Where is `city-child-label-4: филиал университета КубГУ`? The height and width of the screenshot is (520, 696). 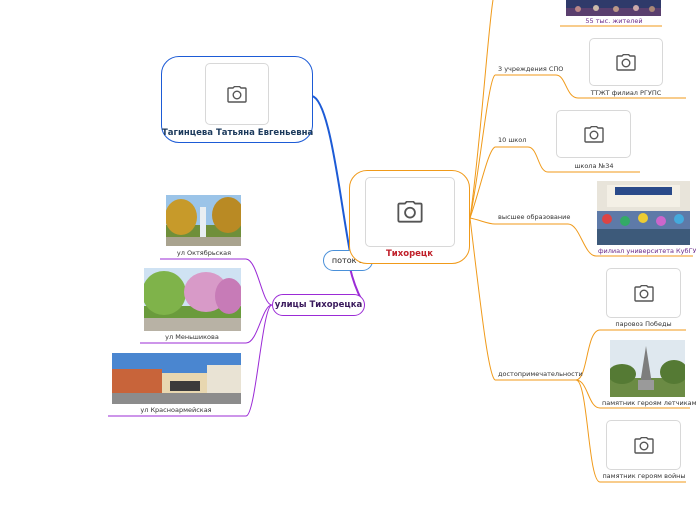
city-child-label-4: филиал университета КубГУ is located at coordinates (647, 251).